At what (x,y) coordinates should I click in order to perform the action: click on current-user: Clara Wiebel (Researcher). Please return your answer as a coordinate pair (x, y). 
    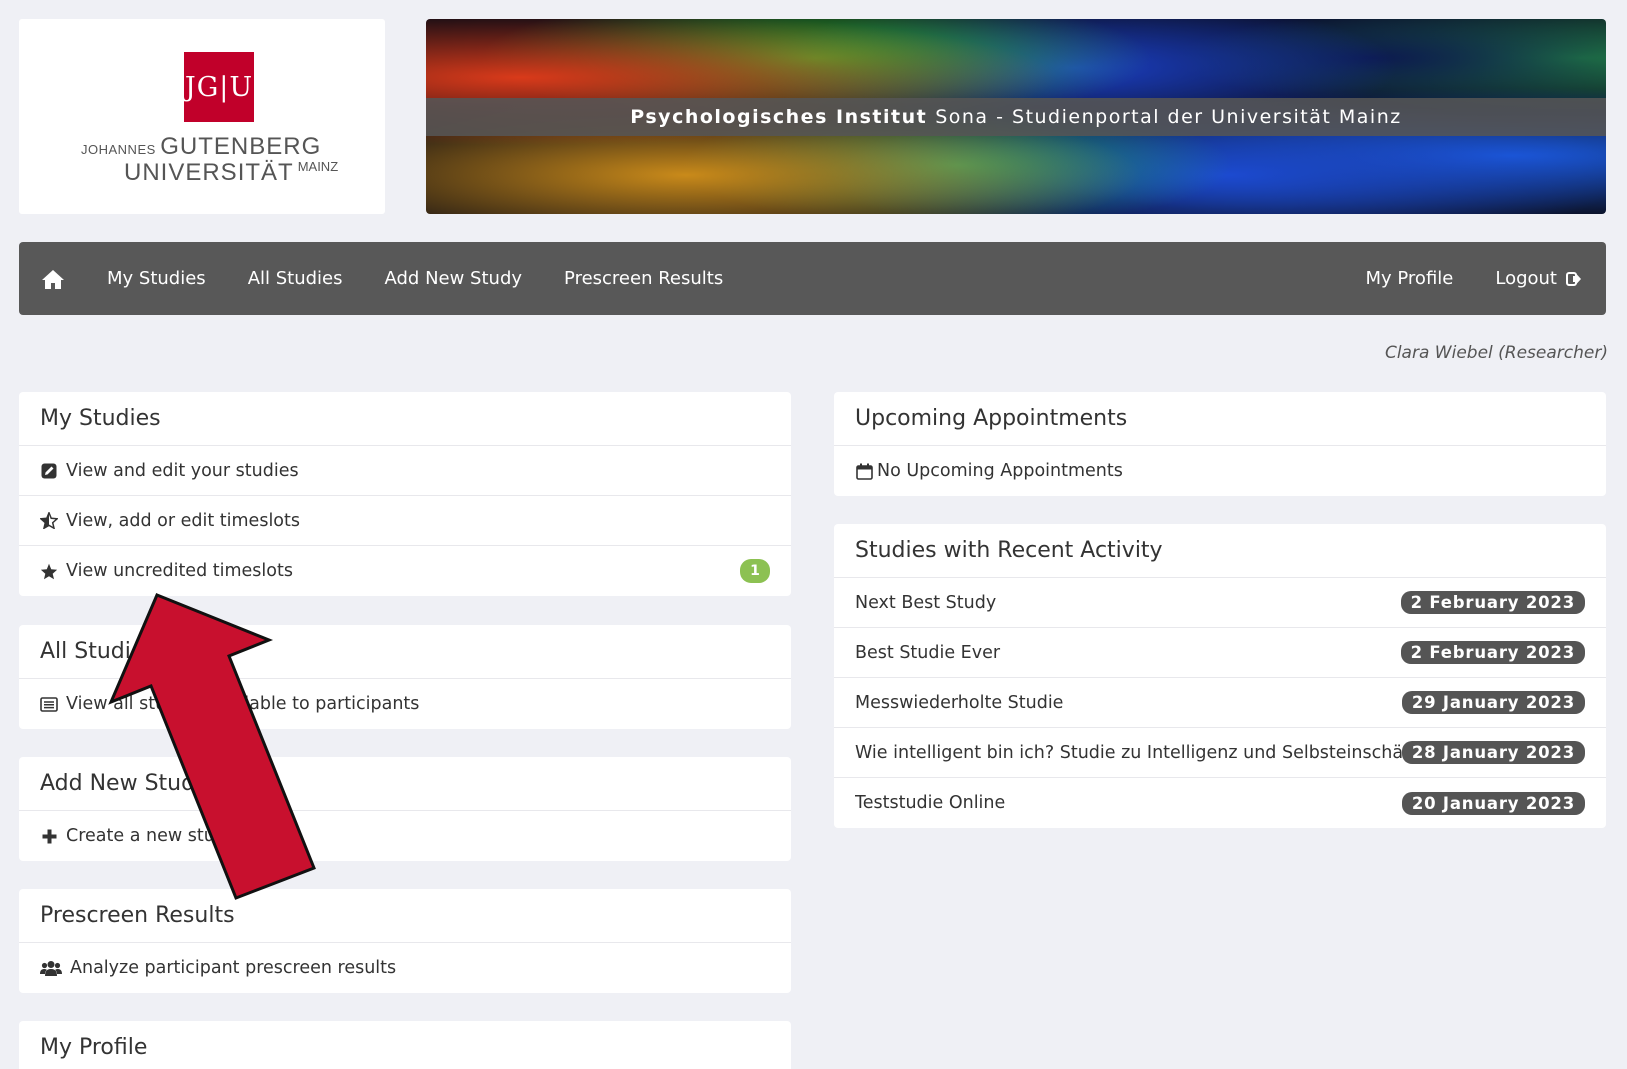
    Looking at the image, I should click on (1496, 353).